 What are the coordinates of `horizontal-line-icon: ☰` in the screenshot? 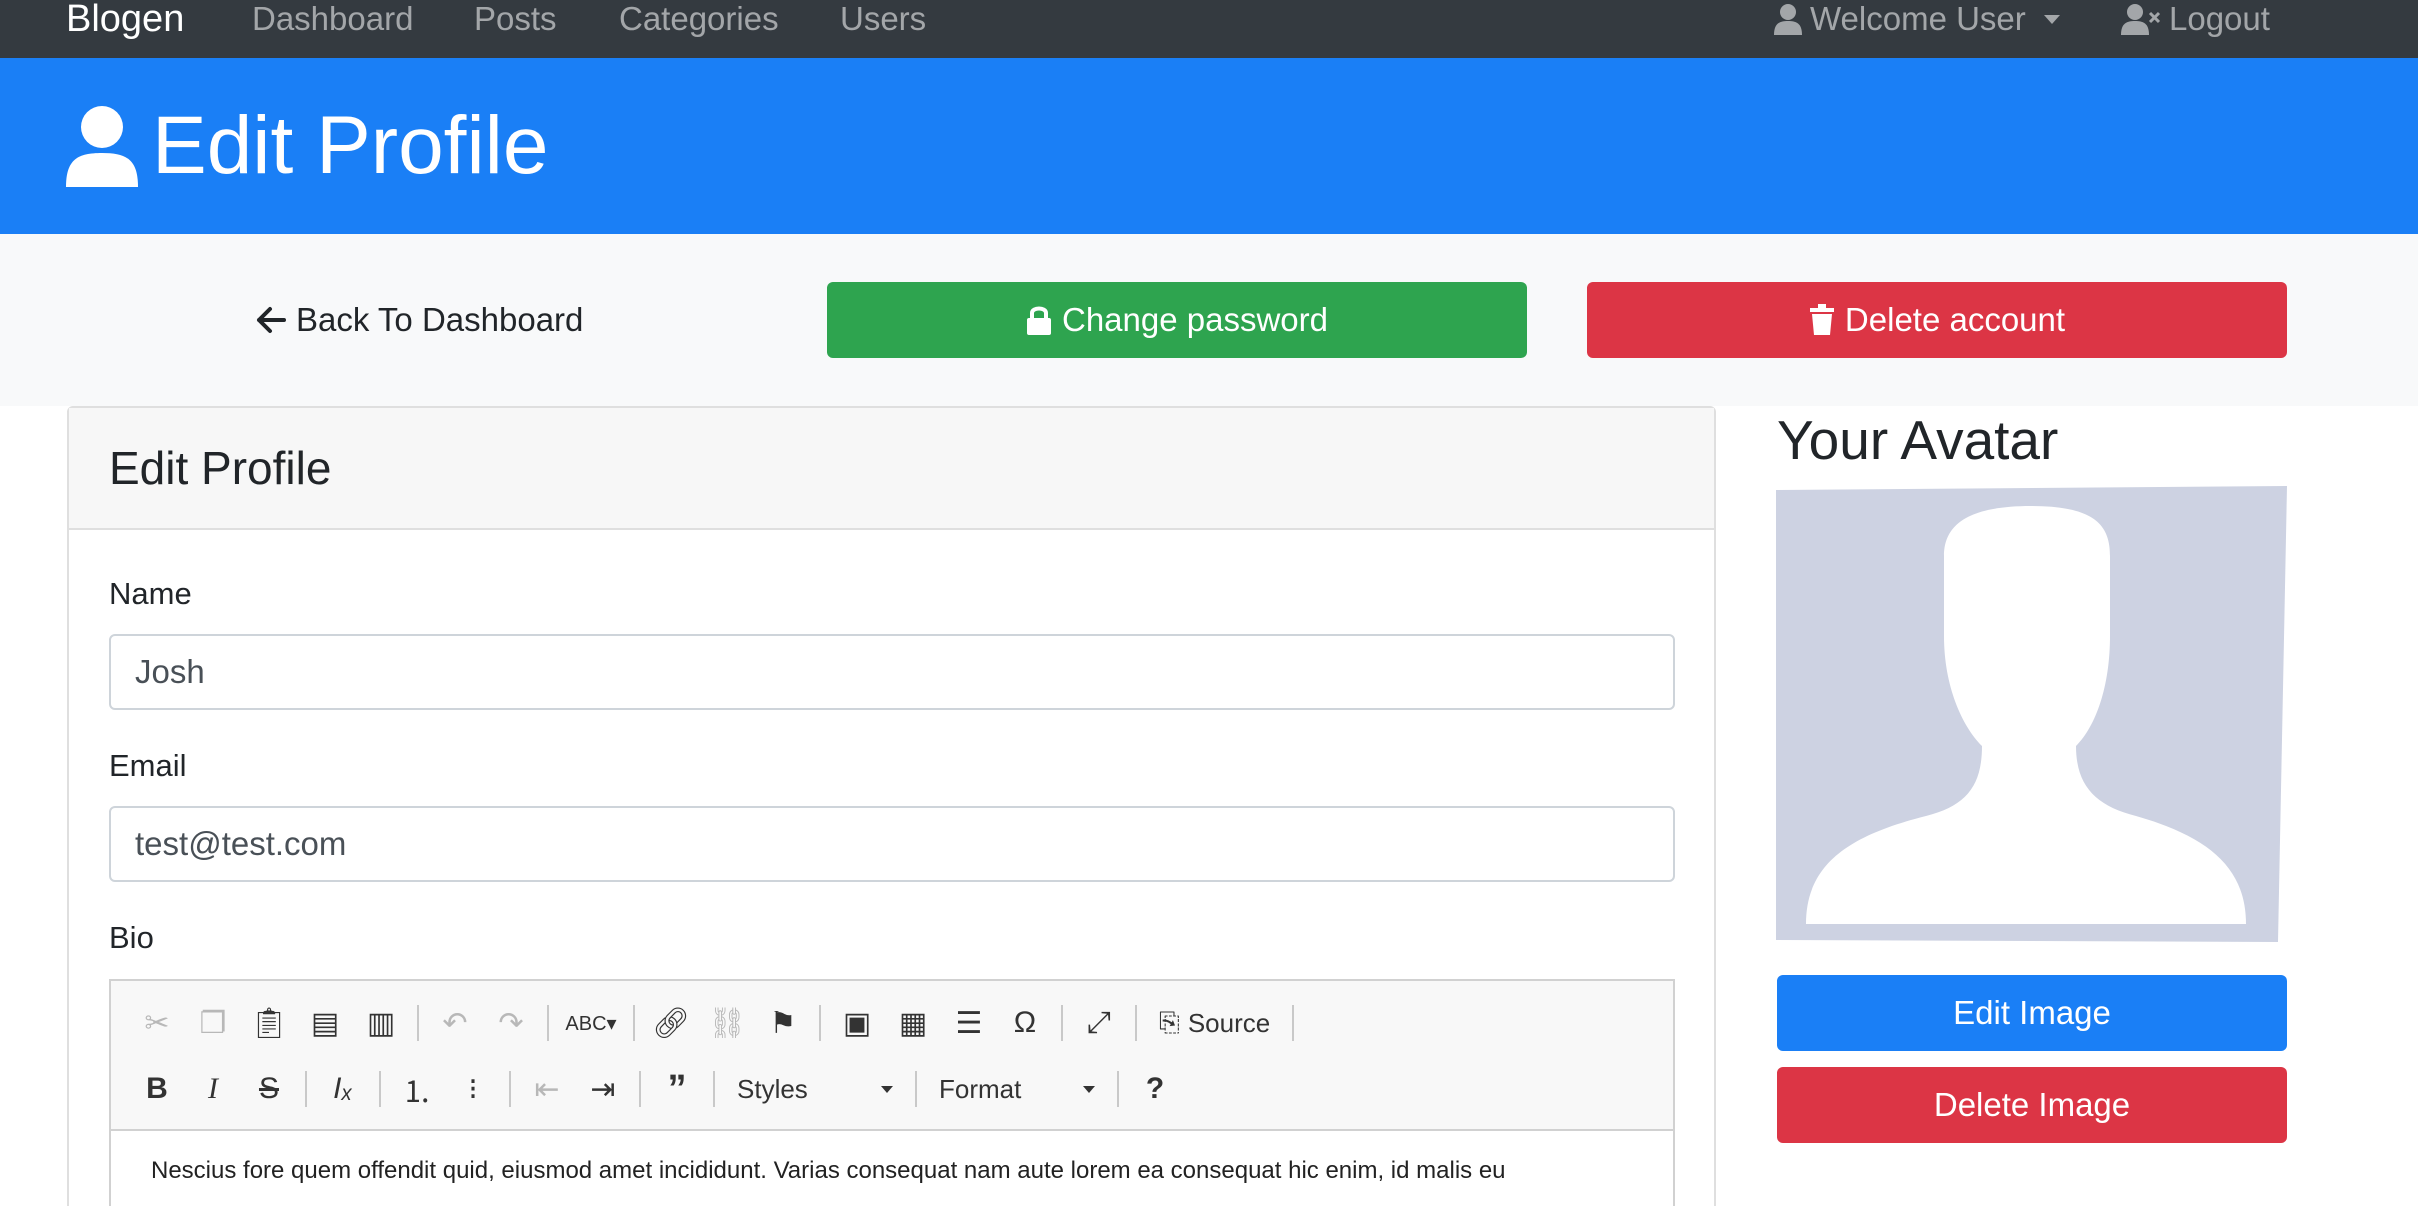 It's located at (969, 1023).